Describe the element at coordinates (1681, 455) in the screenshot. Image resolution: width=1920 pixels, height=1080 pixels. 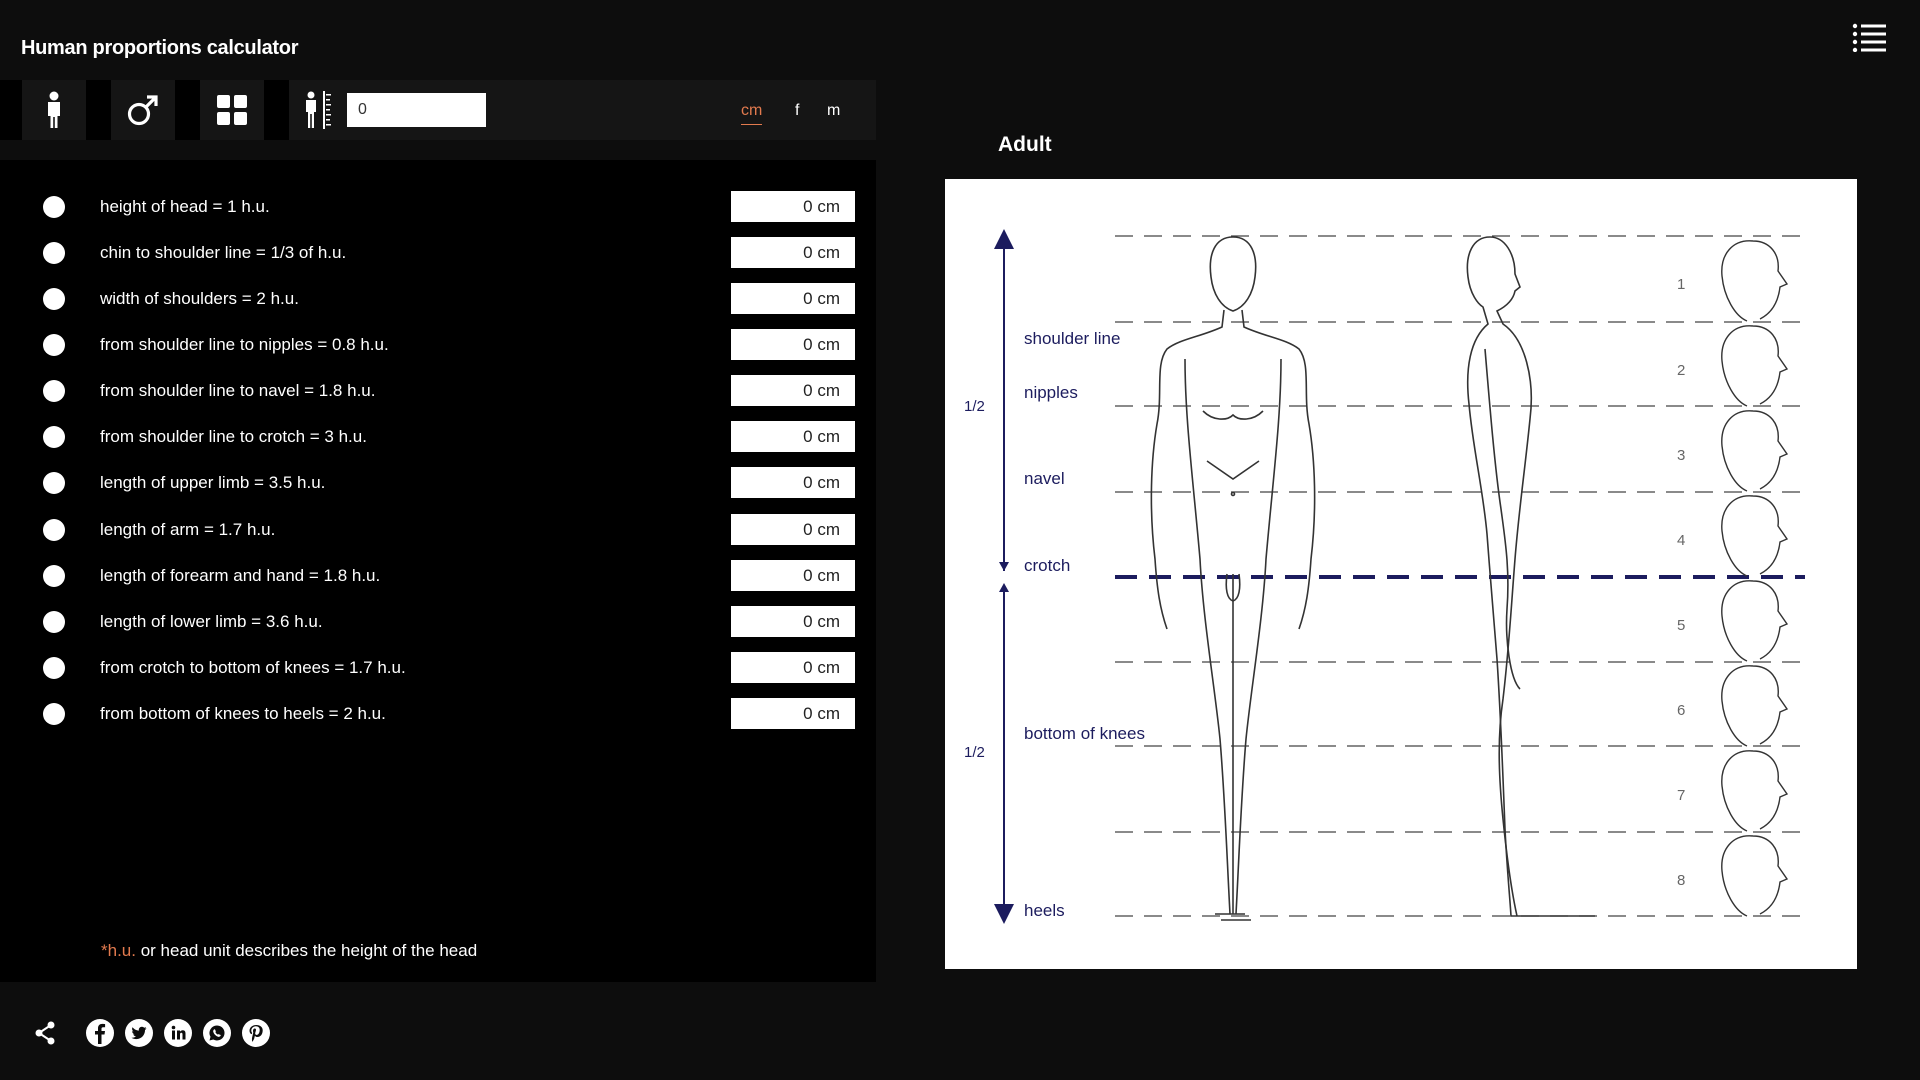
I see `head-number: 3` at that location.